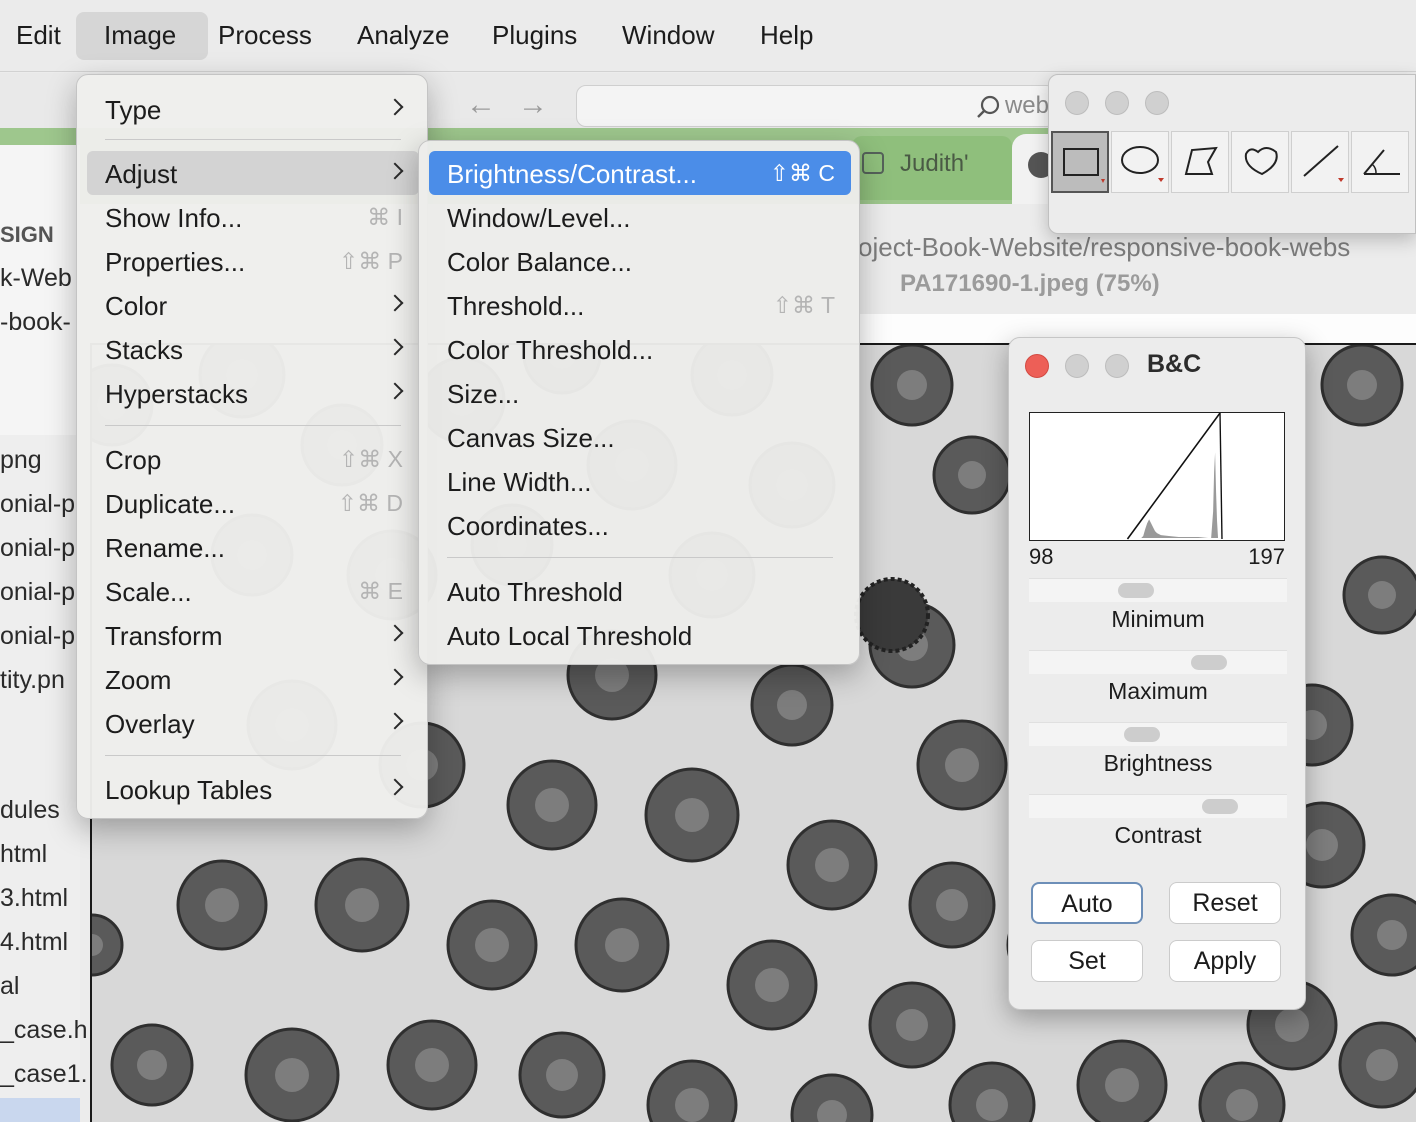 Image resolution: width=1416 pixels, height=1122 pixels. I want to click on menu-edit: Edit, so click(38, 36).